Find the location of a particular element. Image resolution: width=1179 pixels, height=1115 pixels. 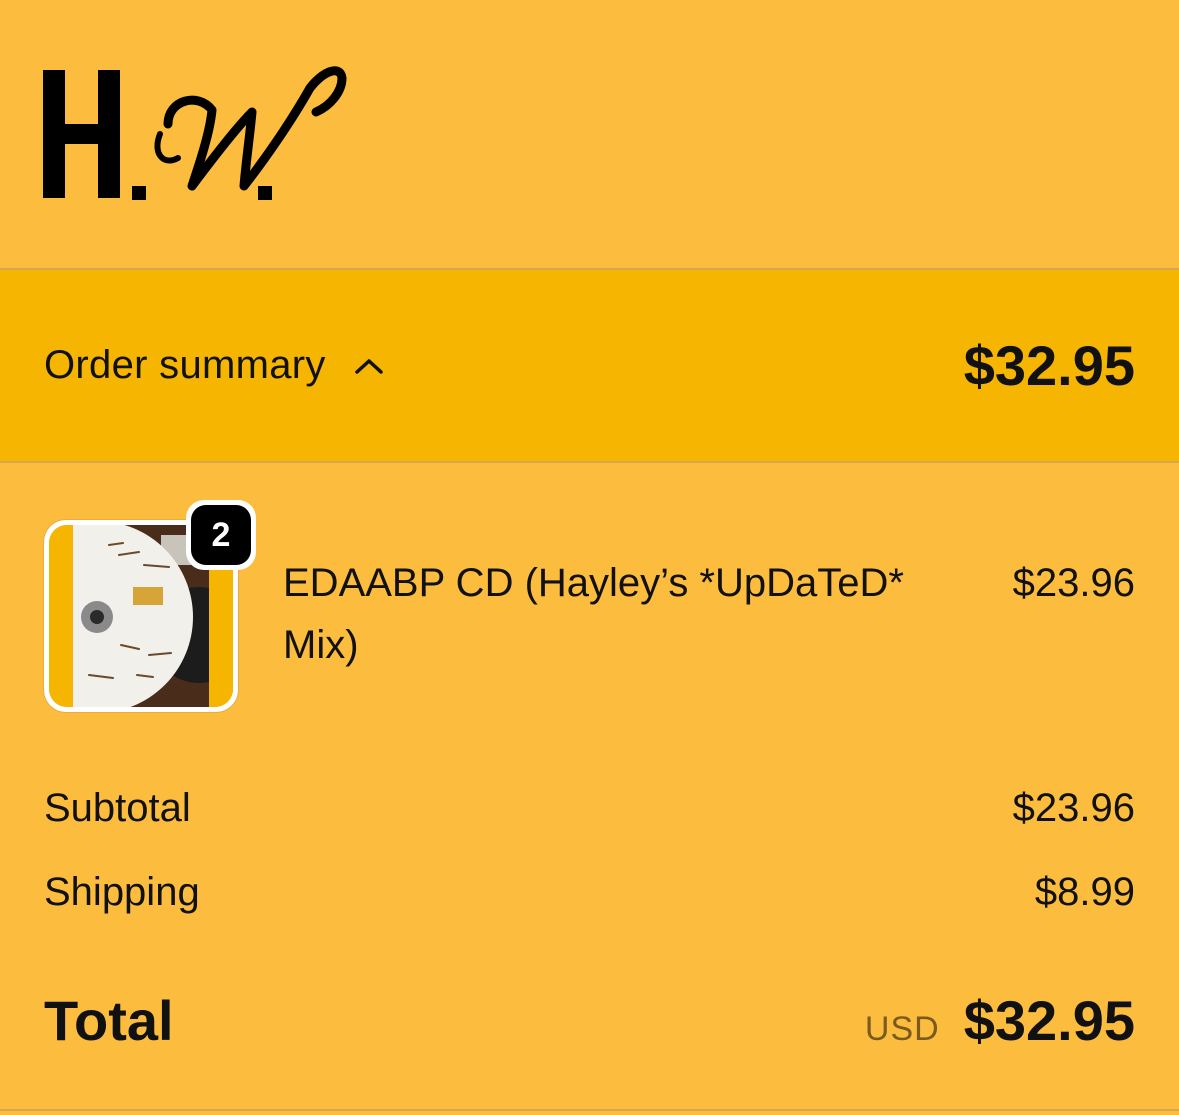

product-name: EDAABP CD (Hayley’s *UpDaTeD* Mix) is located at coordinates (593, 614).